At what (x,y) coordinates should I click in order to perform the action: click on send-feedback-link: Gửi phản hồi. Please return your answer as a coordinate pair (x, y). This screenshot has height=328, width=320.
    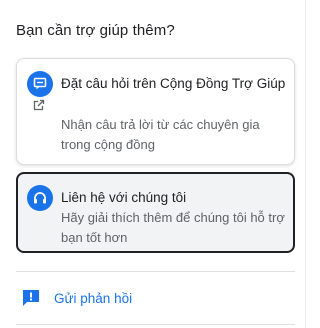
    Looking at the image, I should click on (155, 298).